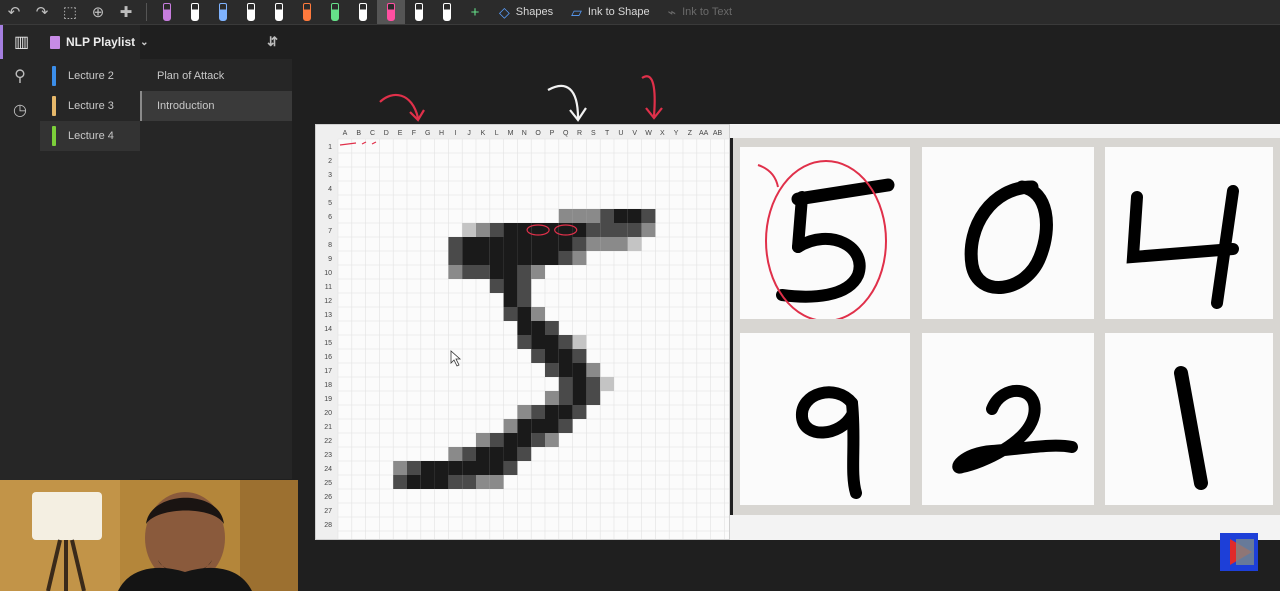 The height and width of the screenshot is (591, 1280). Describe the element at coordinates (524, 133) in the screenshot. I see `column-header: N` at that location.